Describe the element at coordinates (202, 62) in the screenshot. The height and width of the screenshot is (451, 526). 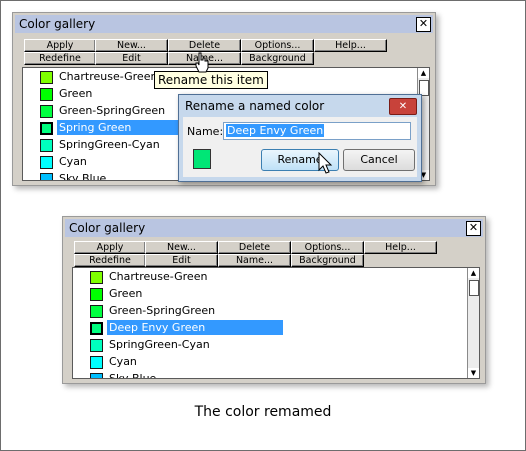
I see `hand-cursor-icon` at that location.